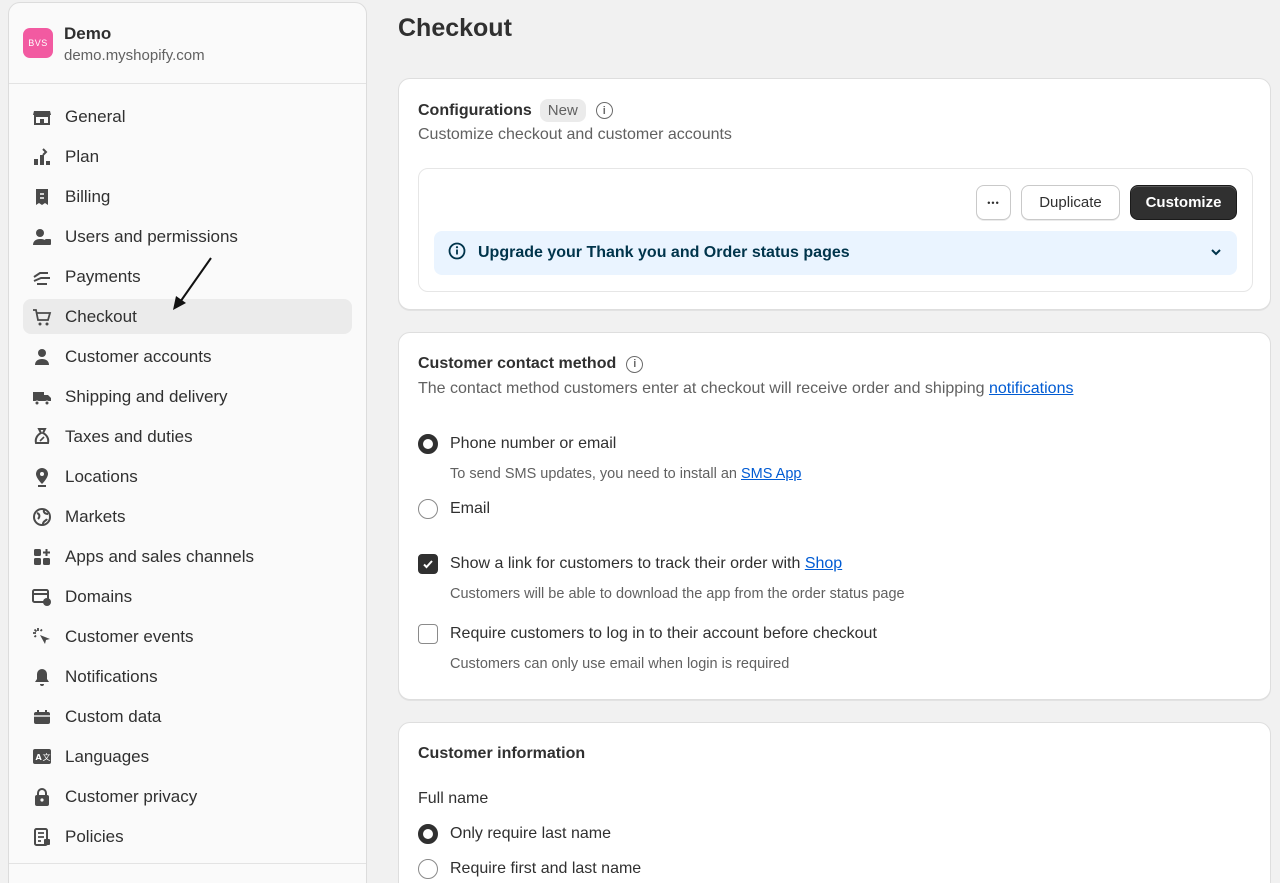 This screenshot has height=883, width=1280. I want to click on sidebar-item-label: Billing, so click(88, 196).